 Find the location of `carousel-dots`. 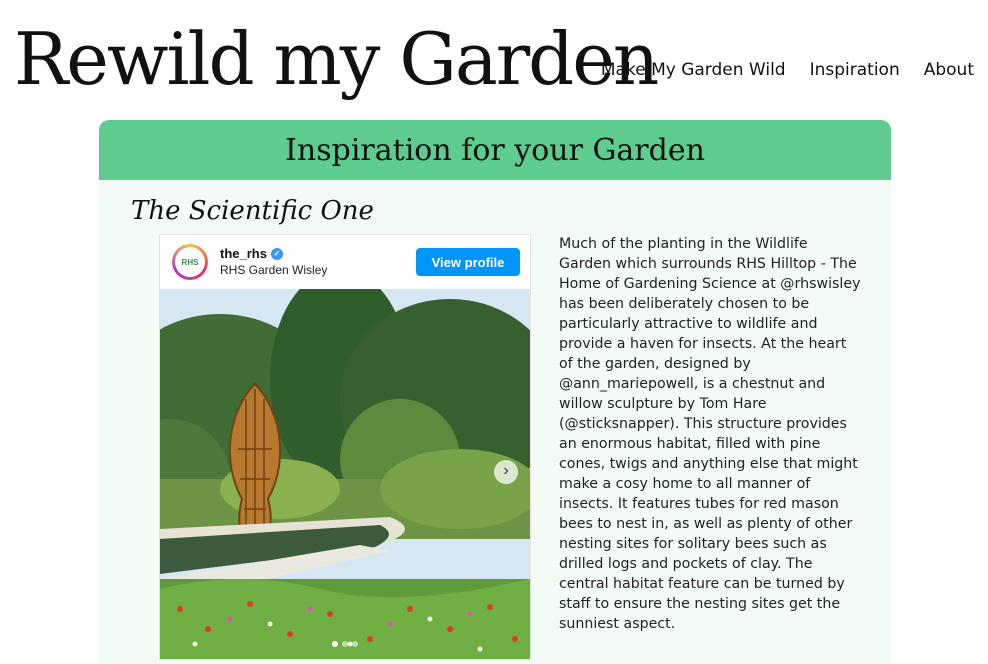

carousel-dots is located at coordinates (345, 644).